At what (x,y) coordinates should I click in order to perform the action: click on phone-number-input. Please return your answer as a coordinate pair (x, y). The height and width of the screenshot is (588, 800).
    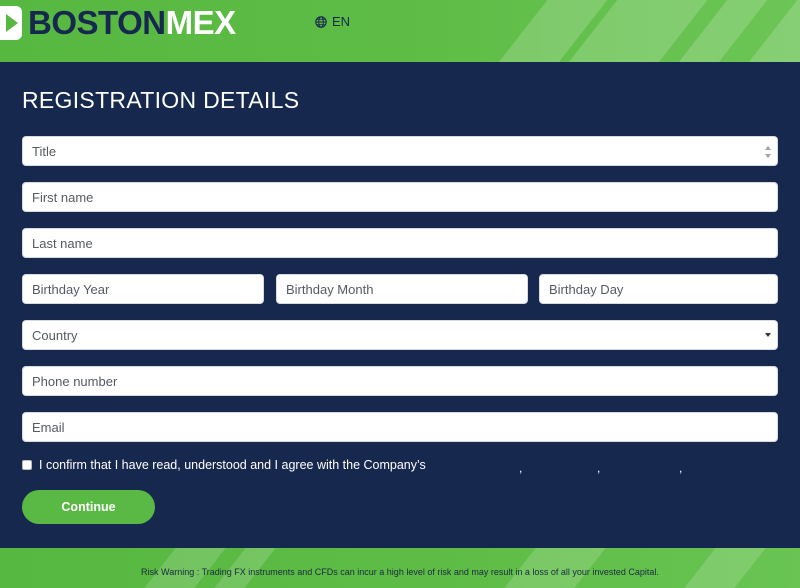
    Looking at the image, I should click on (400, 381).